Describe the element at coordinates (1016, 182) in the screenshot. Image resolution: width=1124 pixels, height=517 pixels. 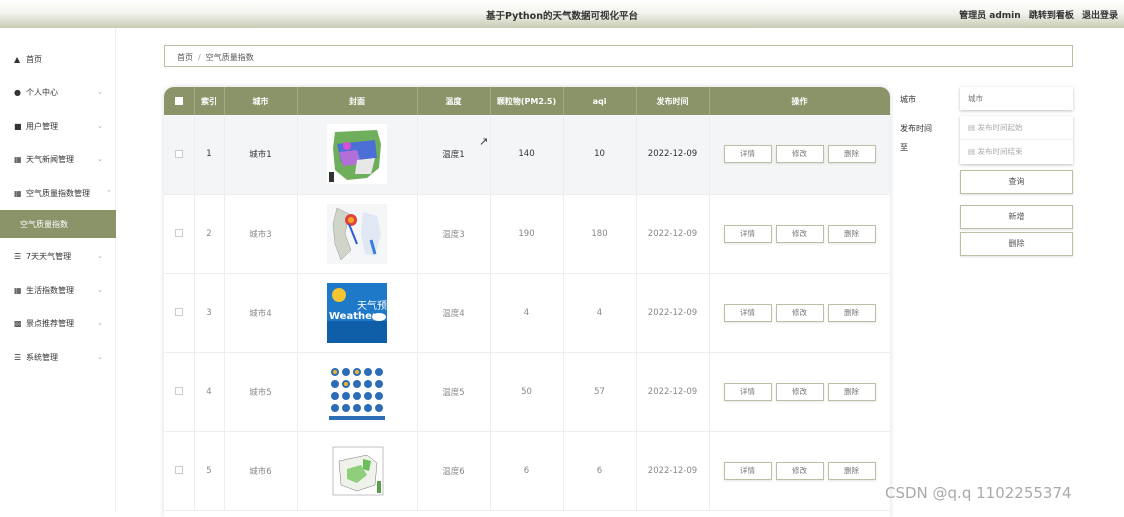
I see `query-button: 查询` at that location.